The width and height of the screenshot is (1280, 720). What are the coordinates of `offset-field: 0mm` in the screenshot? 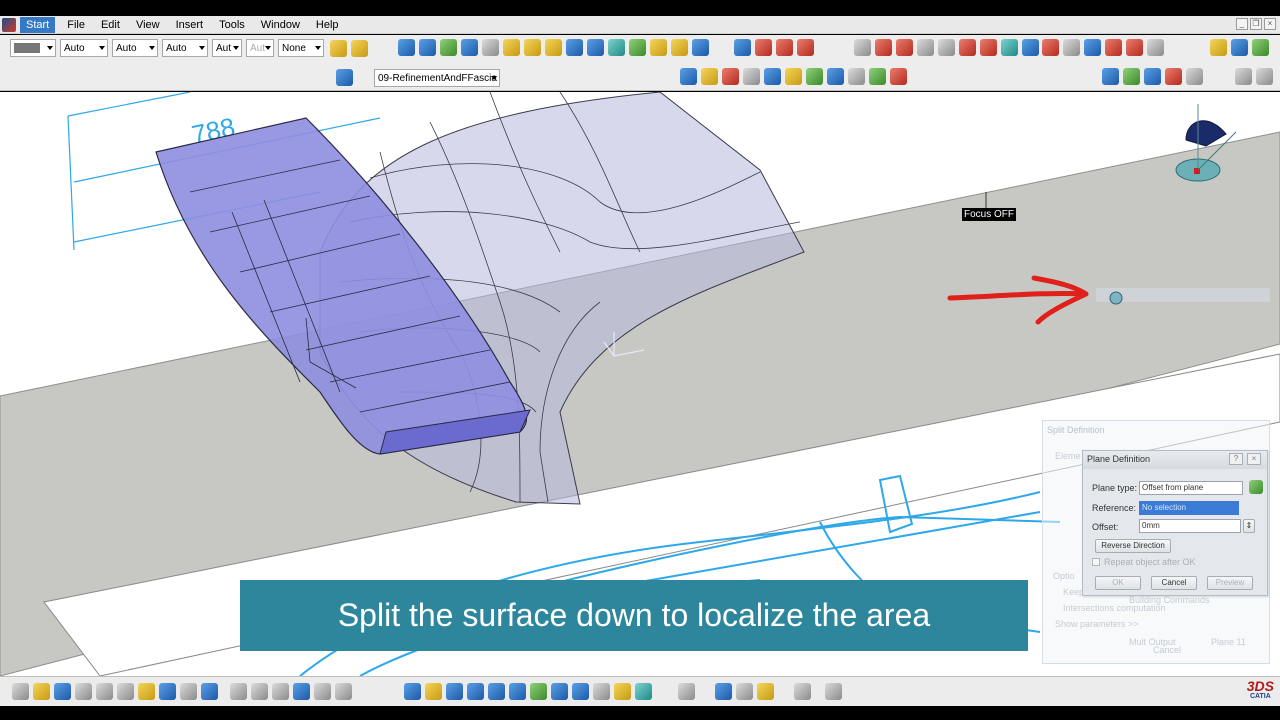 It's located at (1190, 526).